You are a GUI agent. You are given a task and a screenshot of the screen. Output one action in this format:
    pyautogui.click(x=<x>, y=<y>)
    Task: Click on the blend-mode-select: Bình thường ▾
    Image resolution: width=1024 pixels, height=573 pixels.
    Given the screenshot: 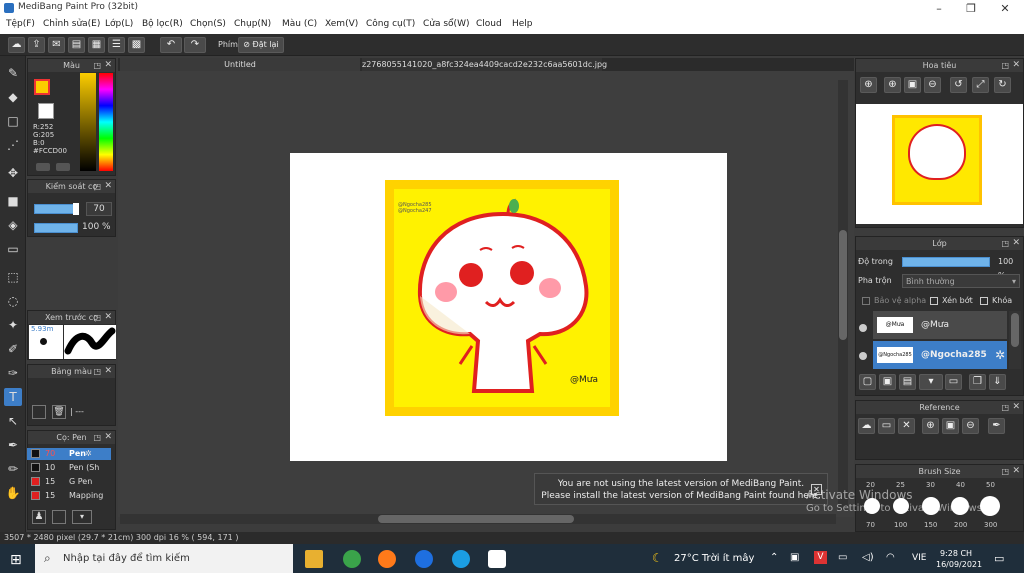 What is the action you would take?
    pyautogui.click(x=961, y=281)
    